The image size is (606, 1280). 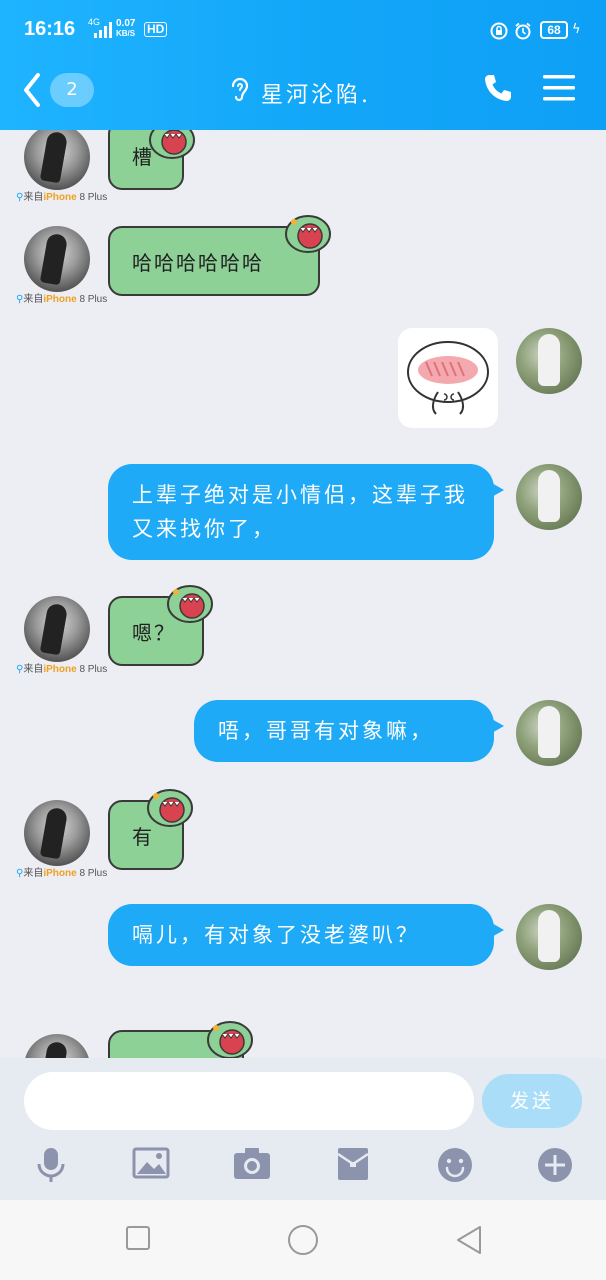 I want to click on back-button: 2, so click(x=62, y=90).